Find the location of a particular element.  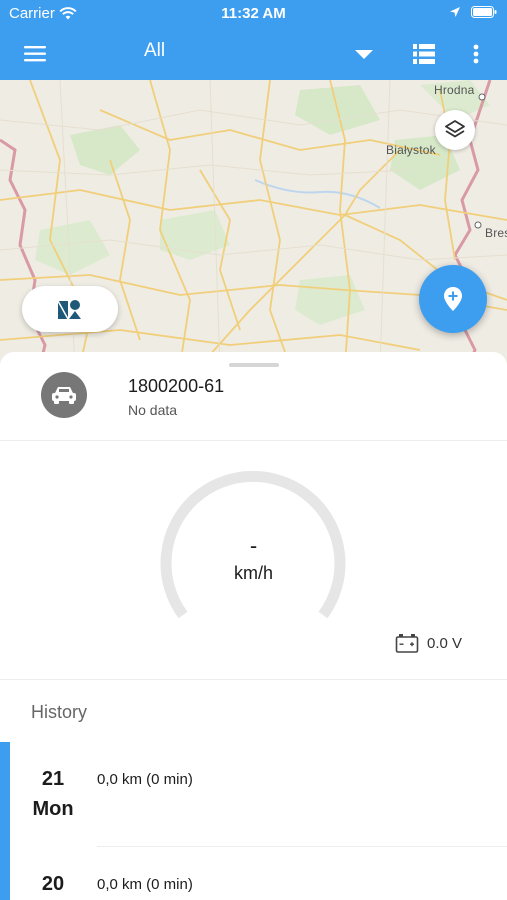

add-marker-button is located at coordinates (453, 299).